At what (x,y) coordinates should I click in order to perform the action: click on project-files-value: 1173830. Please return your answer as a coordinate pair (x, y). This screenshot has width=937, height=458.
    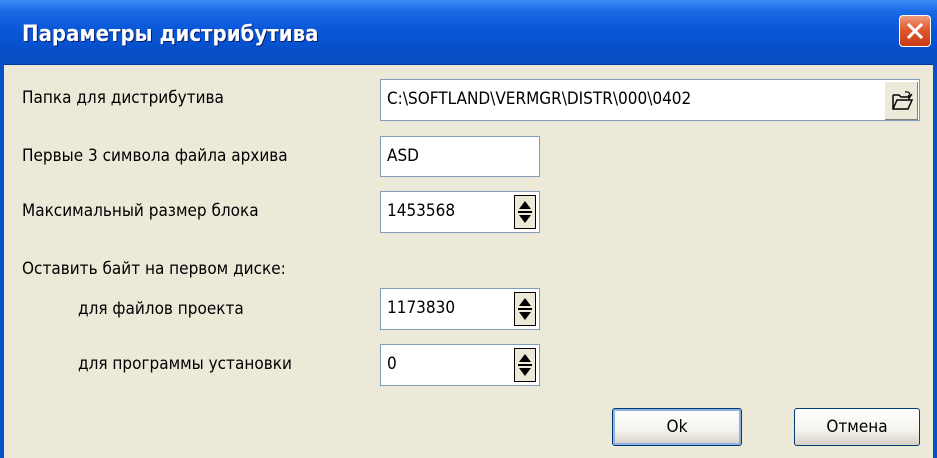
    Looking at the image, I should click on (421, 308).